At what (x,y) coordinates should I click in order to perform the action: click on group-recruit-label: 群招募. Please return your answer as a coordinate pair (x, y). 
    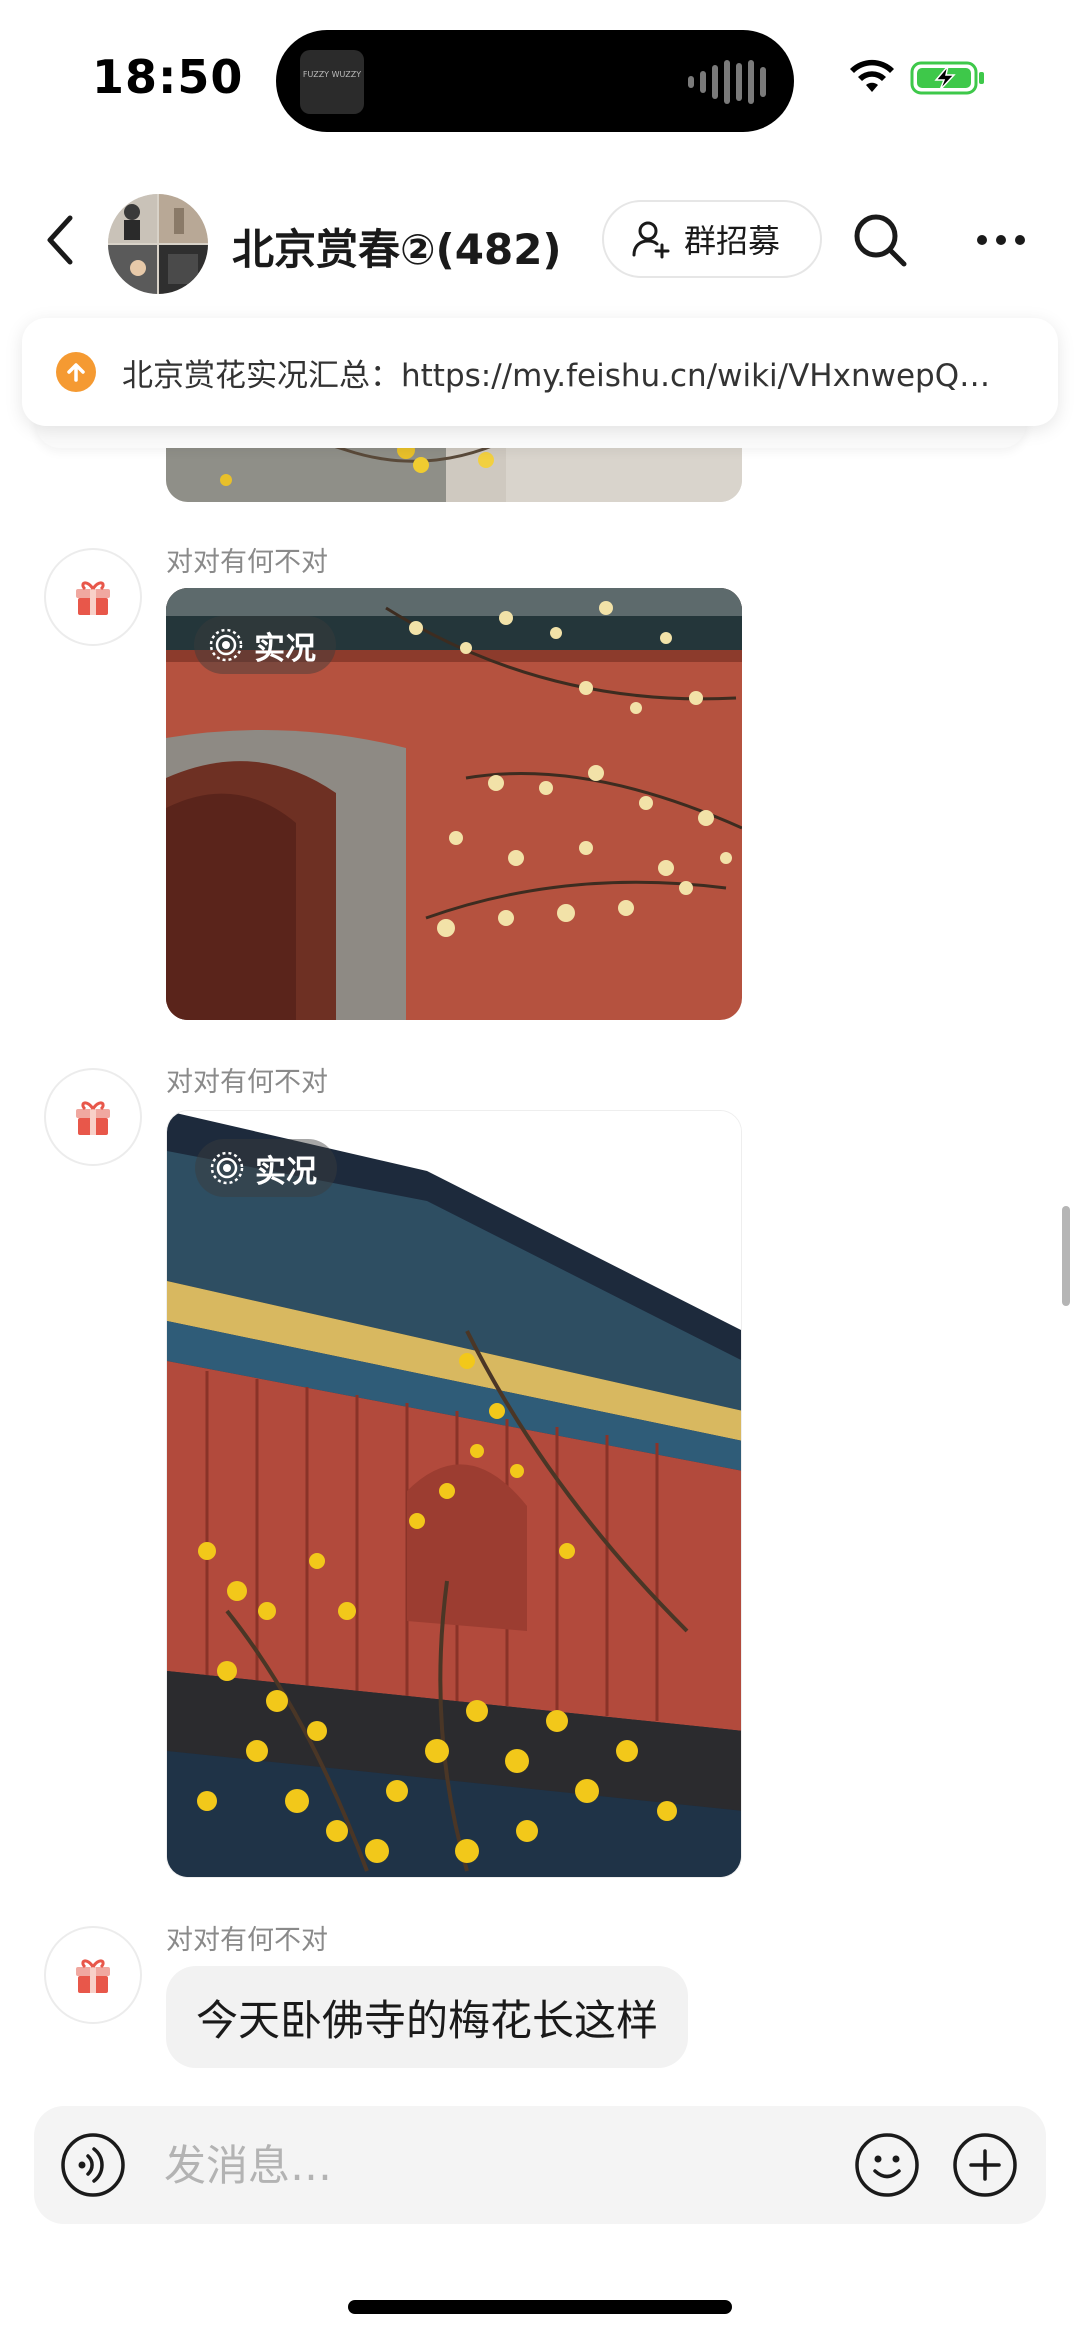
    Looking at the image, I should click on (732, 241).